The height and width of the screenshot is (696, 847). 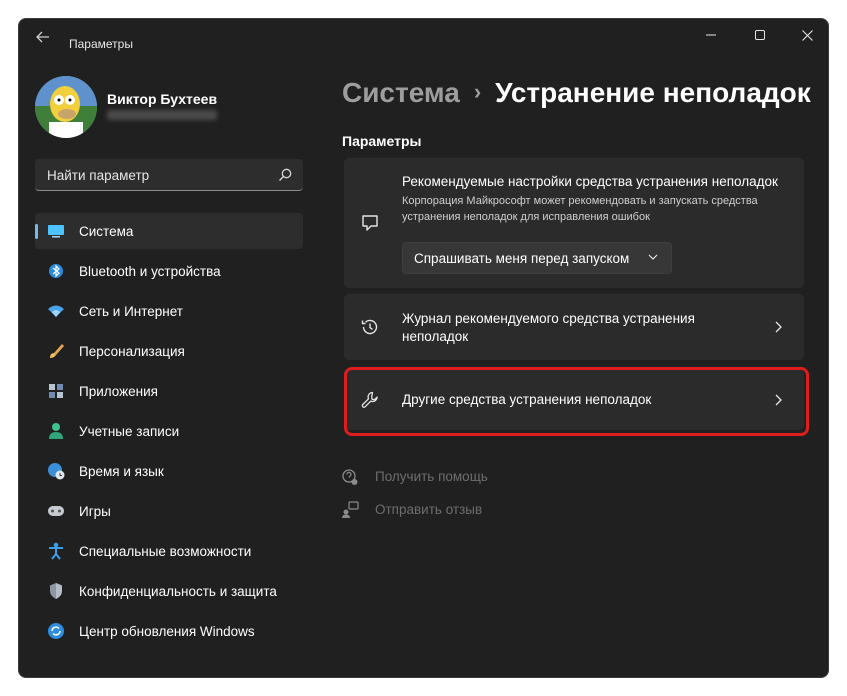 I want to click on search-box, so click(x=169, y=175).